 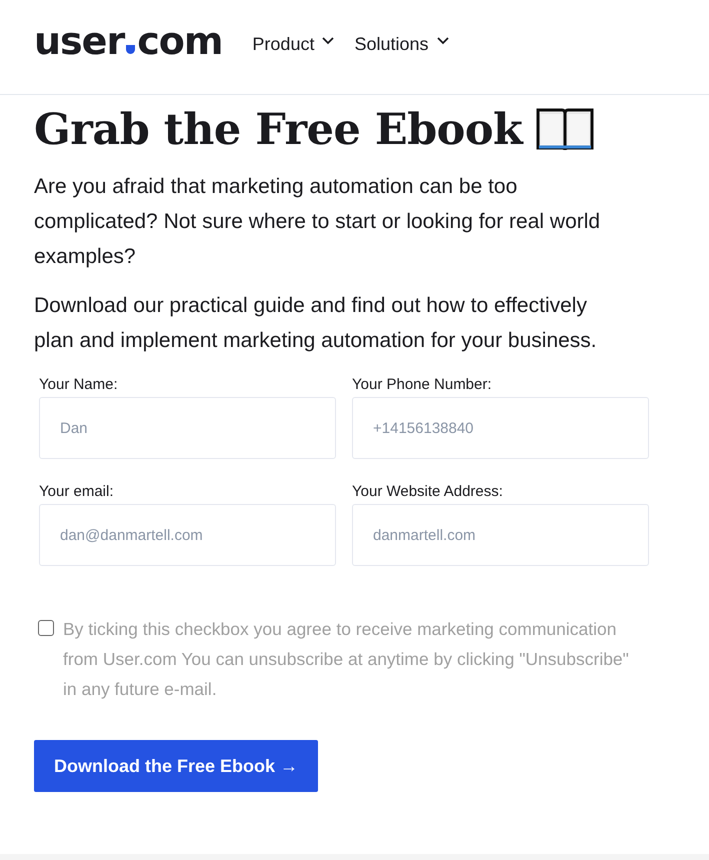 What do you see at coordinates (76, 491) in the screenshot?
I see `field-label: Your email:` at bounding box center [76, 491].